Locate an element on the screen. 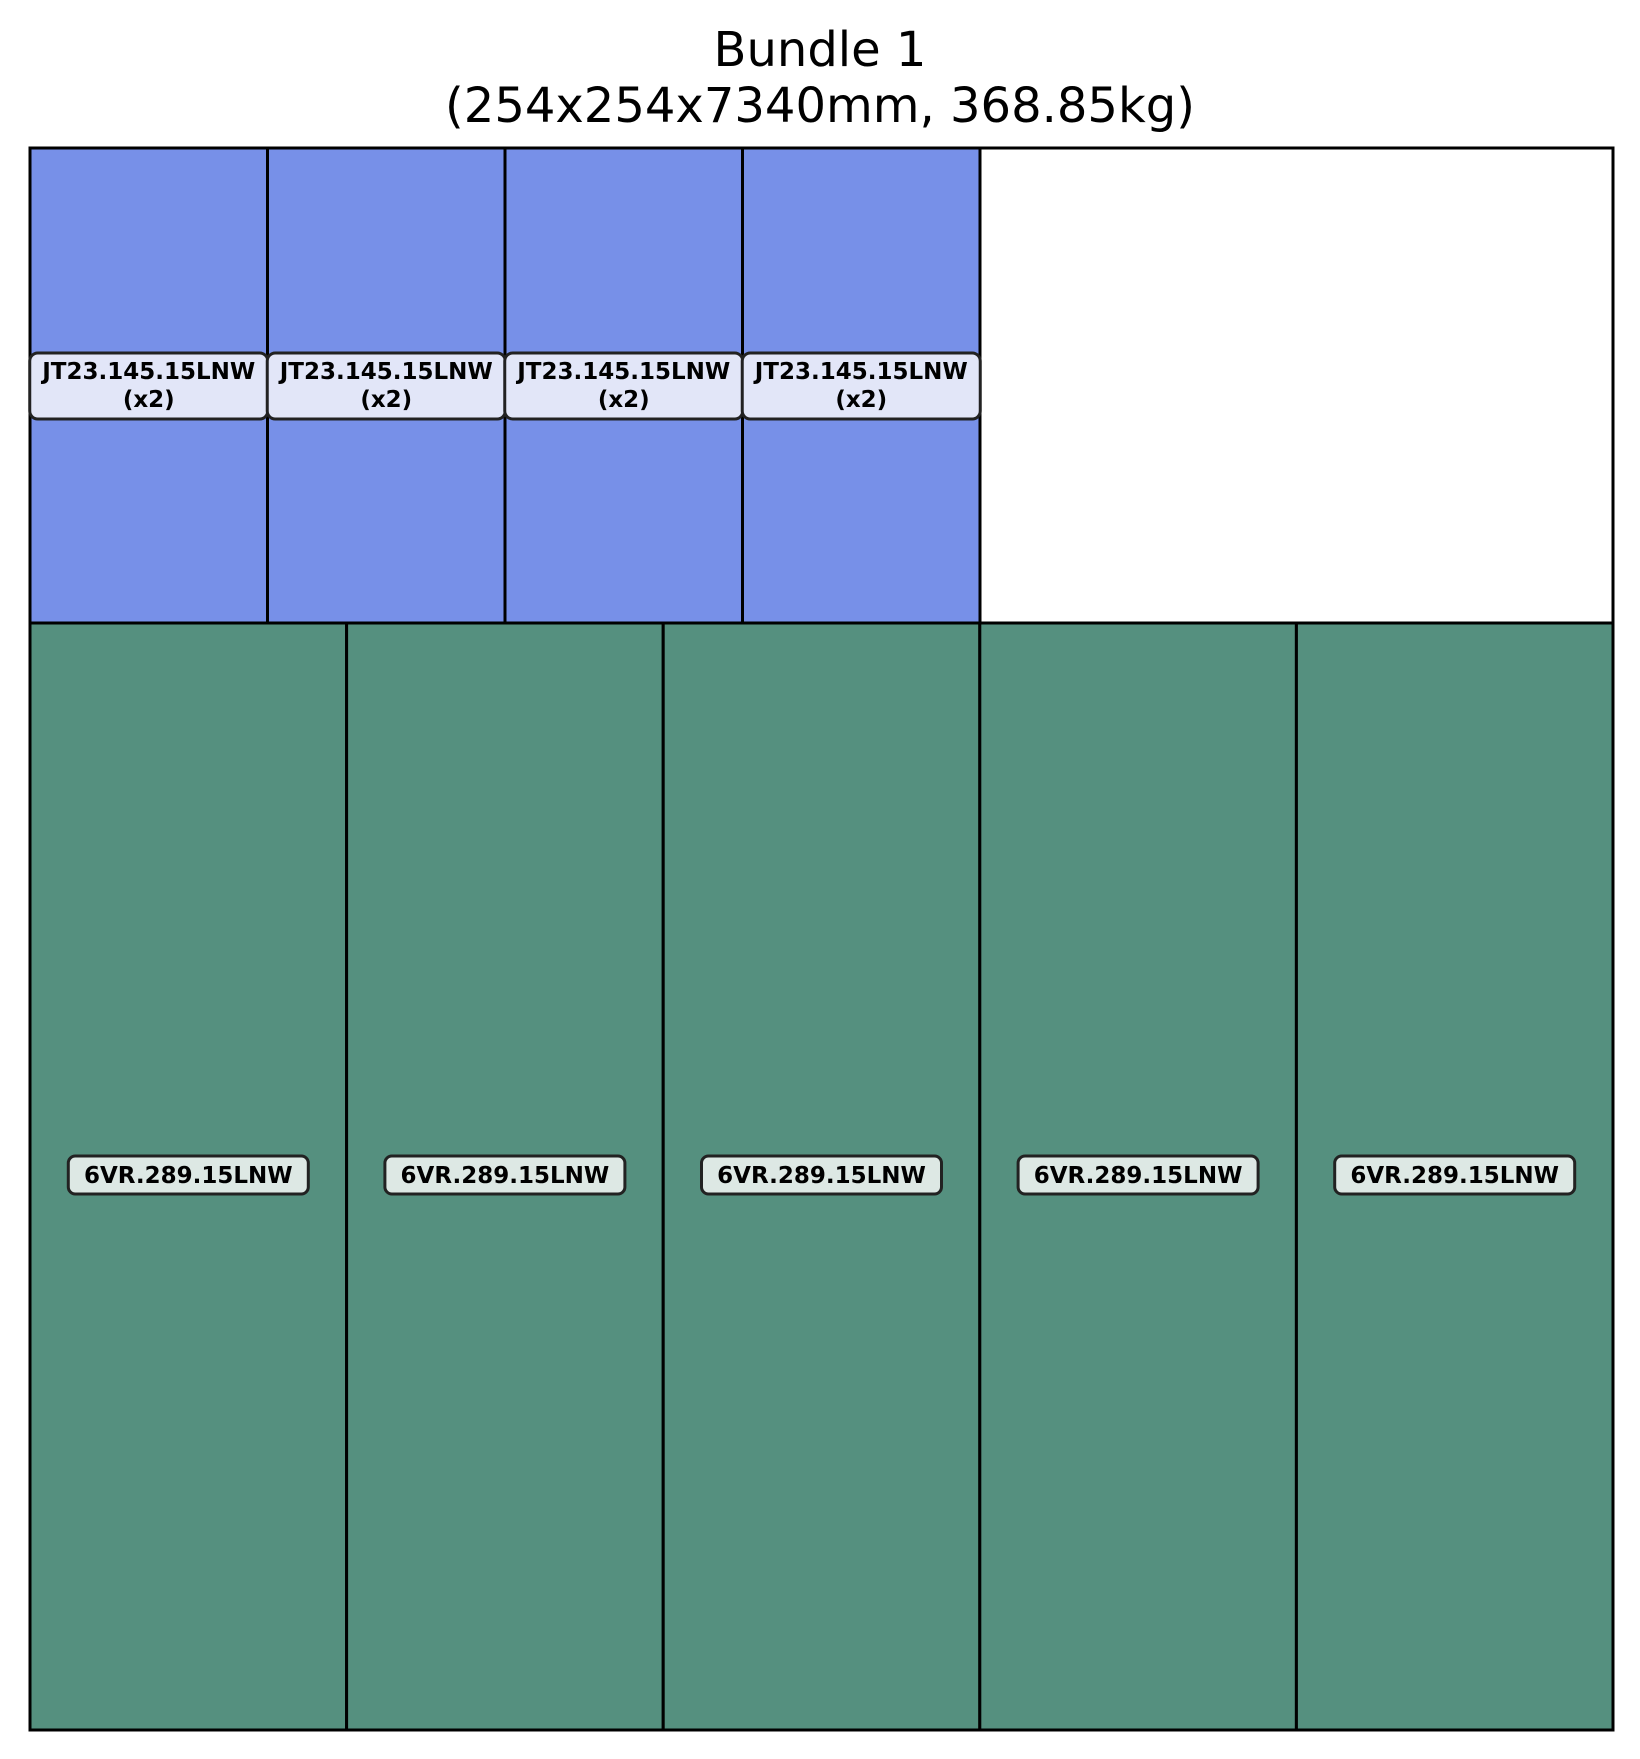 The width and height of the screenshot is (1640, 1759). top-cell-qty-3: (x2) is located at coordinates (624, 400).